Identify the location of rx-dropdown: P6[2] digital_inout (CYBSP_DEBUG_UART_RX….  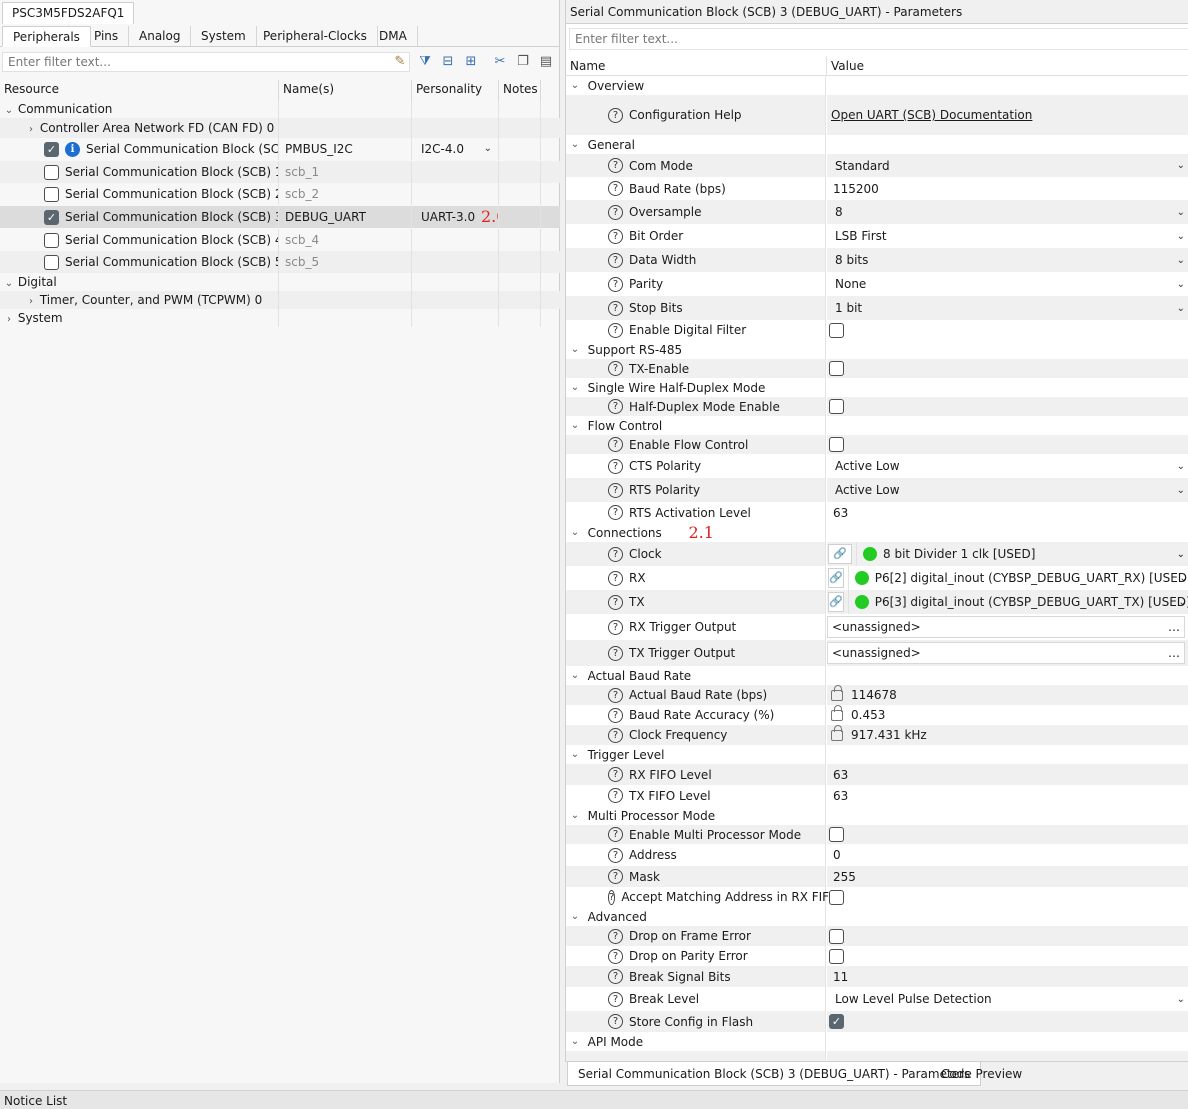
(1017, 578).